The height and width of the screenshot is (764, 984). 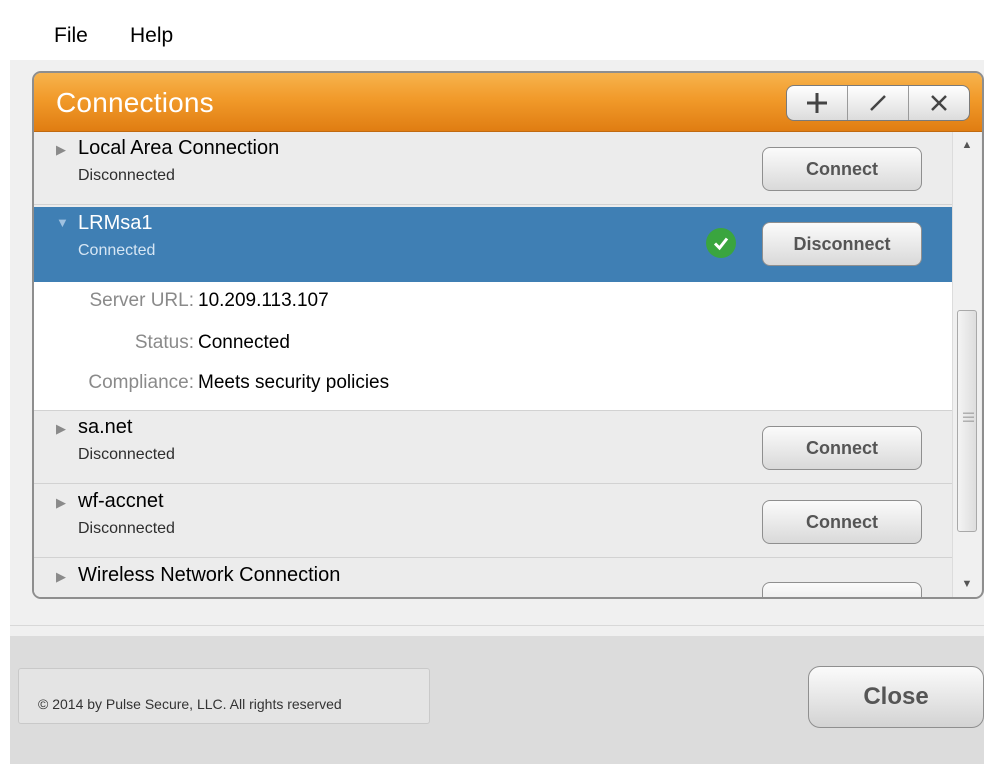 I want to click on status-value: Connected, so click(x=244, y=342).